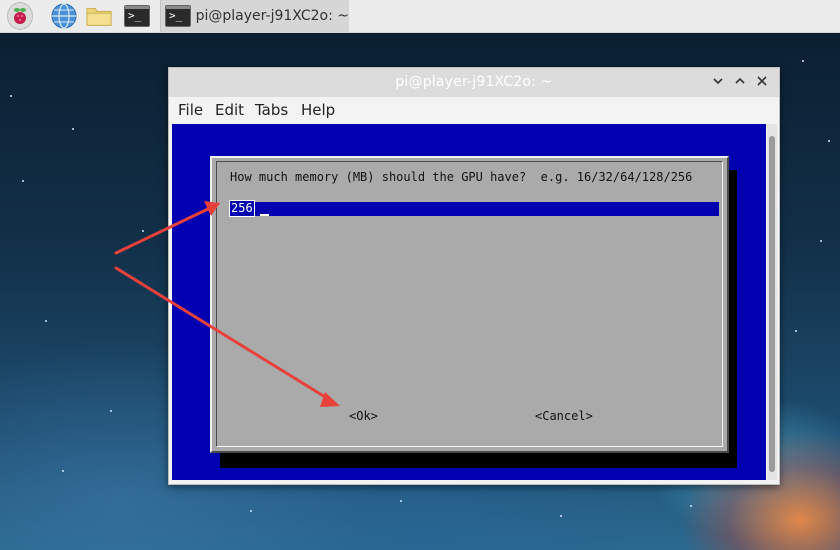 Image resolution: width=840 pixels, height=550 pixels. What do you see at coordinates (190, 110) in the screenshot?
I see `menu-file: File` at bounding box center [190, 110].